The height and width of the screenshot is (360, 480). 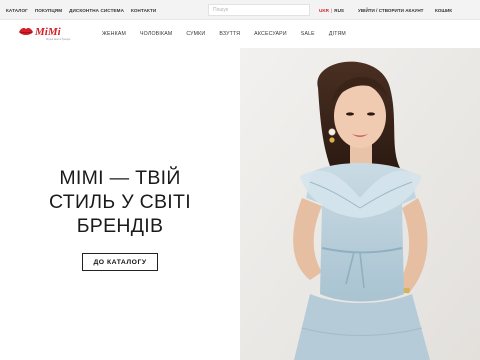 I want to click on language-switcher: UKR | RUS, so click(x=331, y=10).